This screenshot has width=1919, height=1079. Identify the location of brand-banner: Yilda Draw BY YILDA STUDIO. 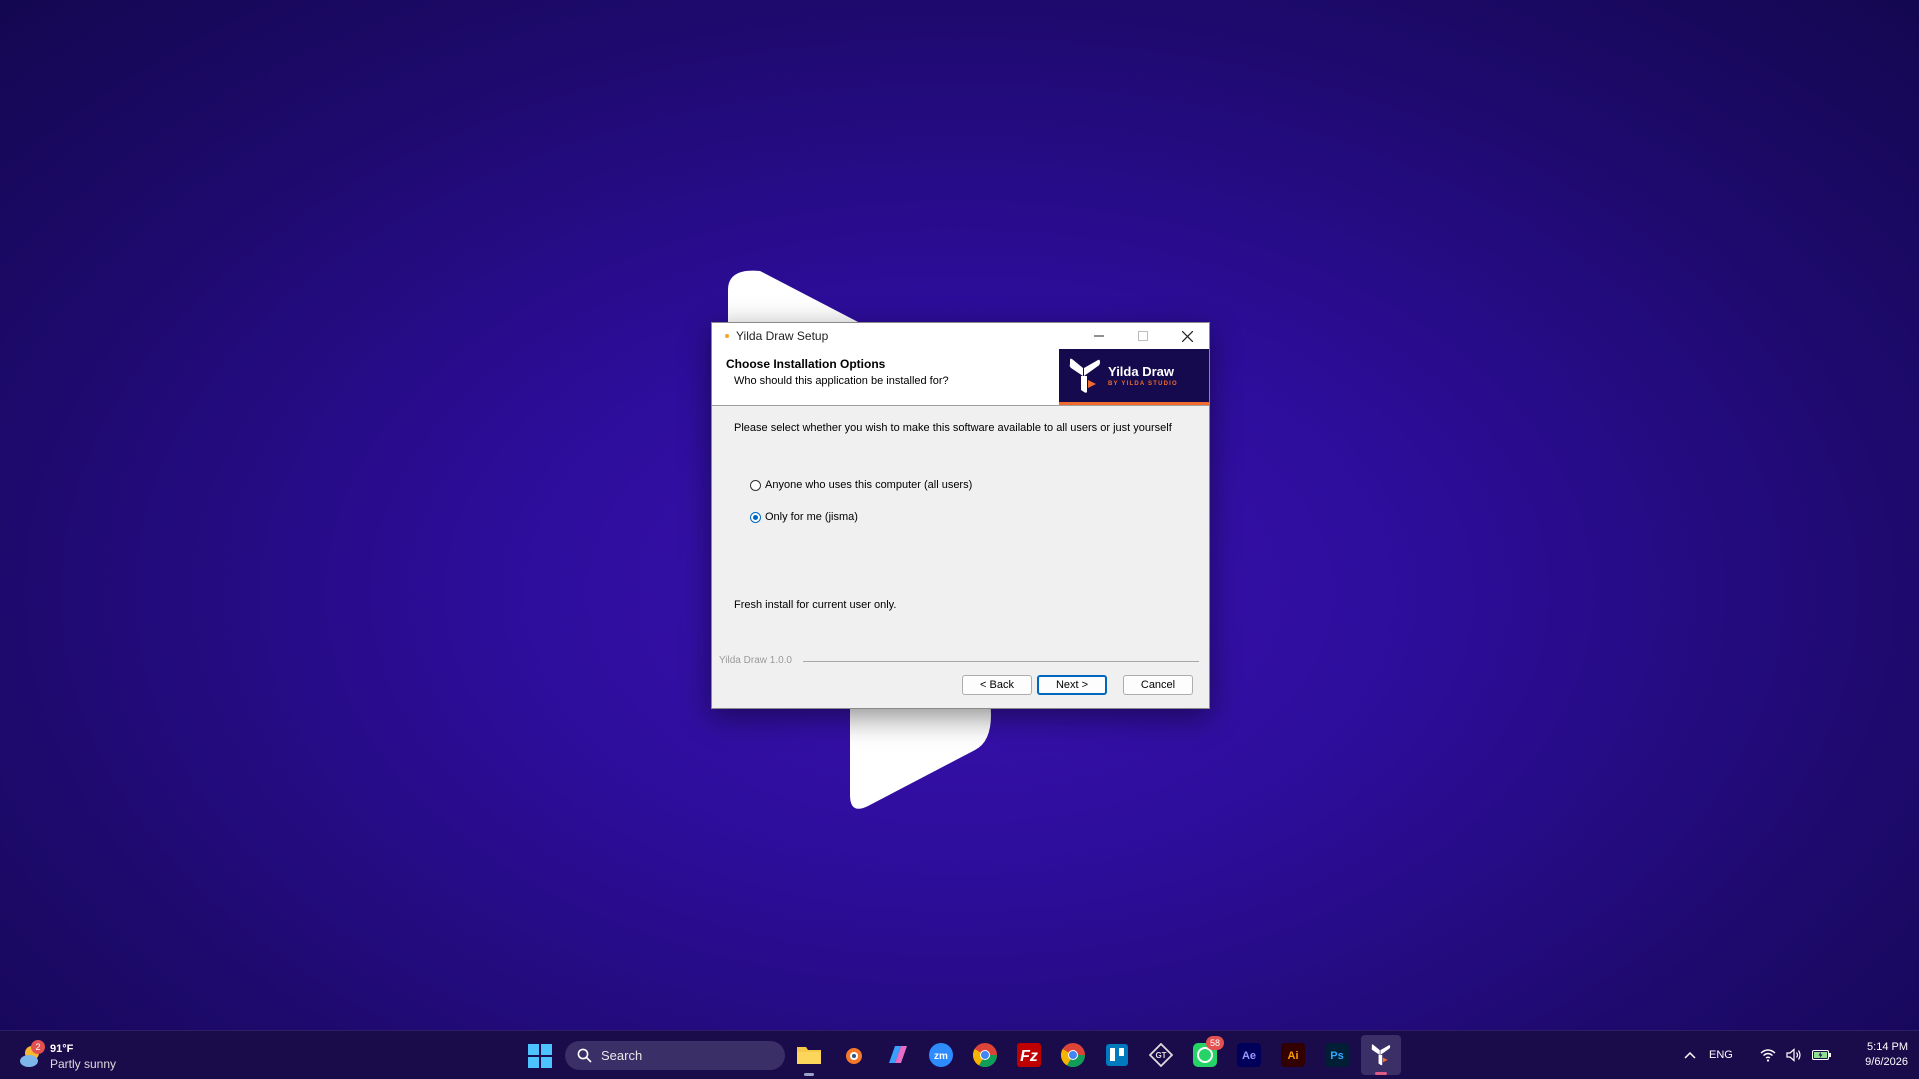
(1134, 377).